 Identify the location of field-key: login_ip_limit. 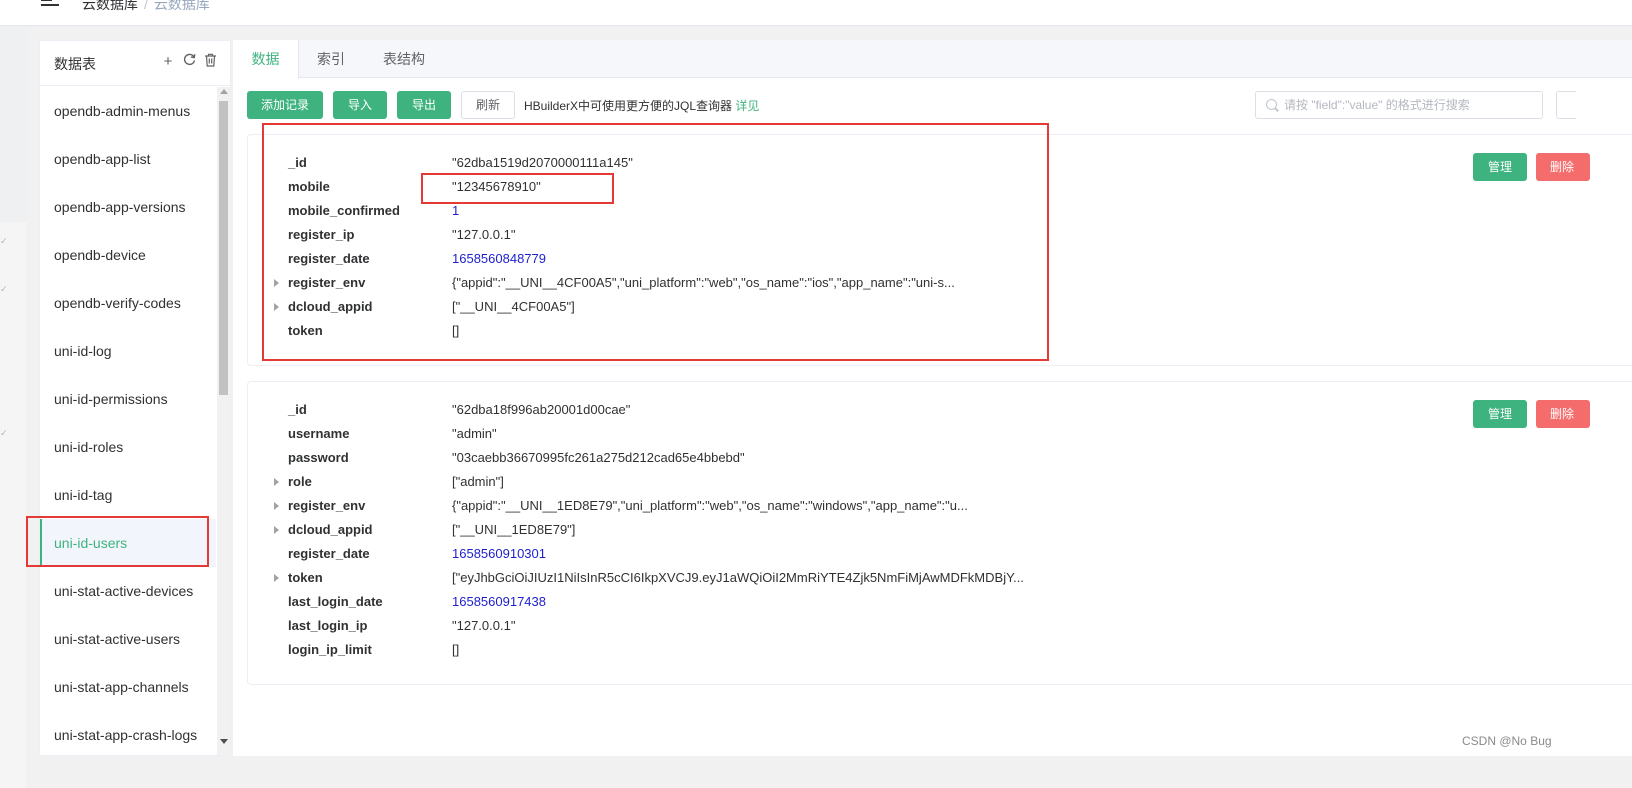
(330, 649).